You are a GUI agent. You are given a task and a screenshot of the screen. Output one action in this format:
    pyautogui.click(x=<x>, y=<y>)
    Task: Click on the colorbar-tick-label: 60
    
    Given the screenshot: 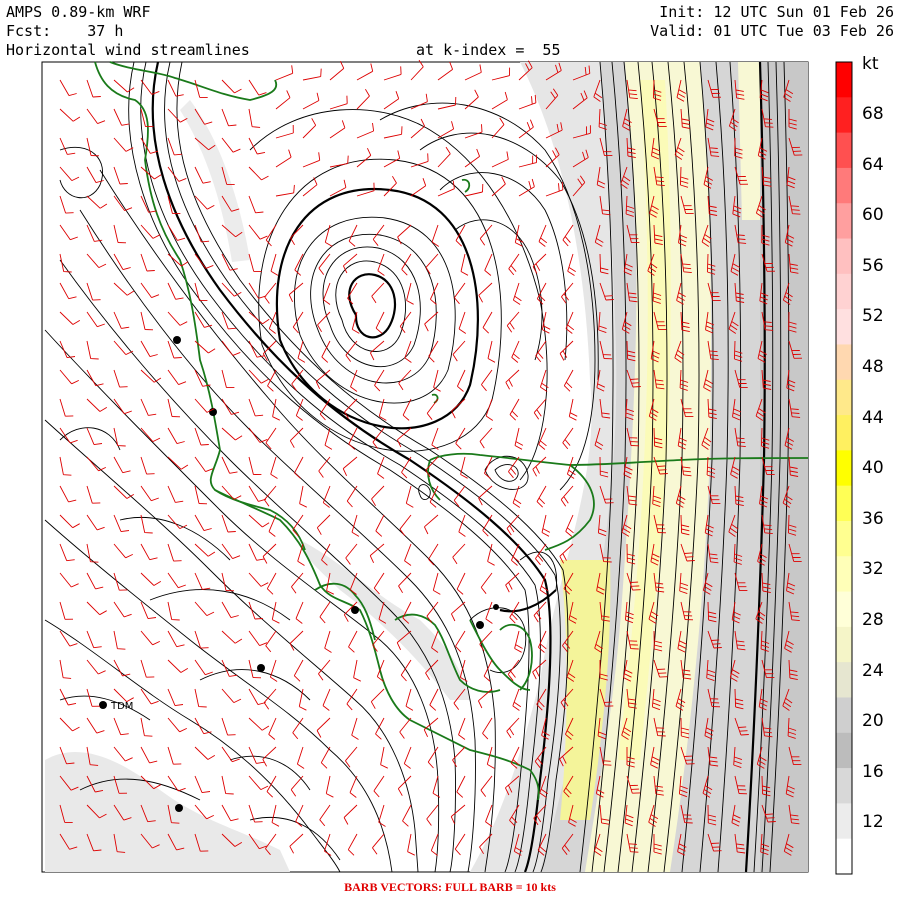 What is the action you would take?
    pyautogui.click(x=873, y=215)
    